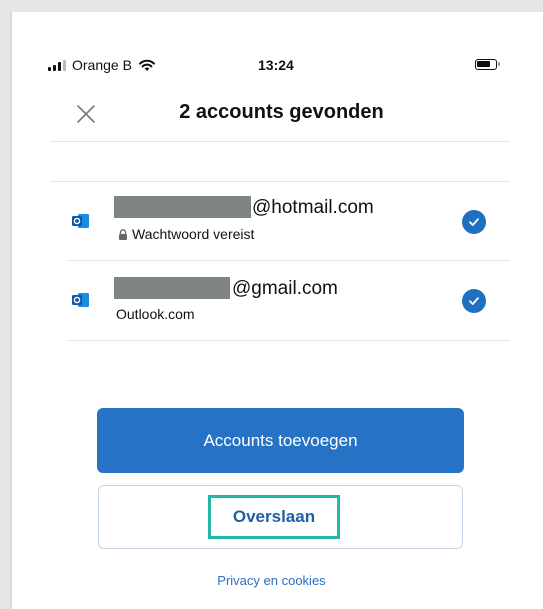 The height and width of the screenshot is (609, 543). What do you see at coordinates (285, 288) in the screenshot?
I see `account-email-domain: @gmail.com` at bounding box center [285, 288].